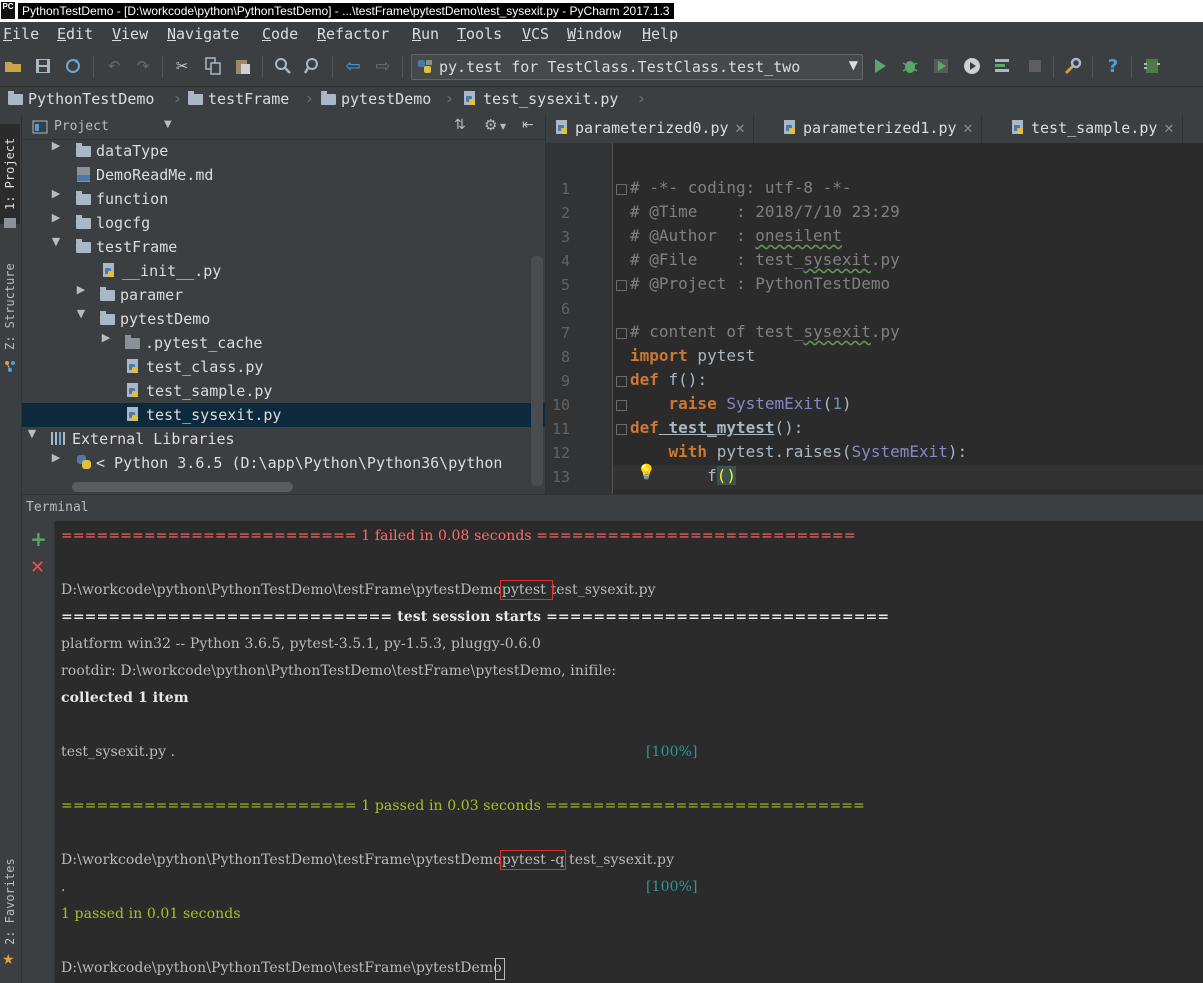 The width and height of the screenshot is (1203, 983). I want to click on tree-item-pytest-cache: ▶ .pytest_cache, so click(283, 343).